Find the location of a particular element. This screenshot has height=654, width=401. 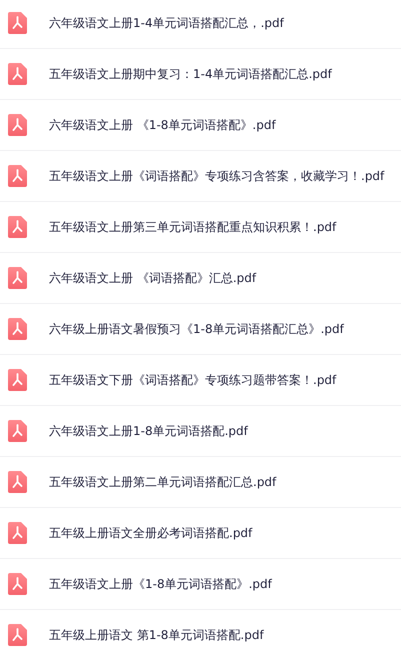

file-name: 五年级语文上册期中复习：1-4单元词语搭配汇总.pdf is located at coordinates (190, 74).